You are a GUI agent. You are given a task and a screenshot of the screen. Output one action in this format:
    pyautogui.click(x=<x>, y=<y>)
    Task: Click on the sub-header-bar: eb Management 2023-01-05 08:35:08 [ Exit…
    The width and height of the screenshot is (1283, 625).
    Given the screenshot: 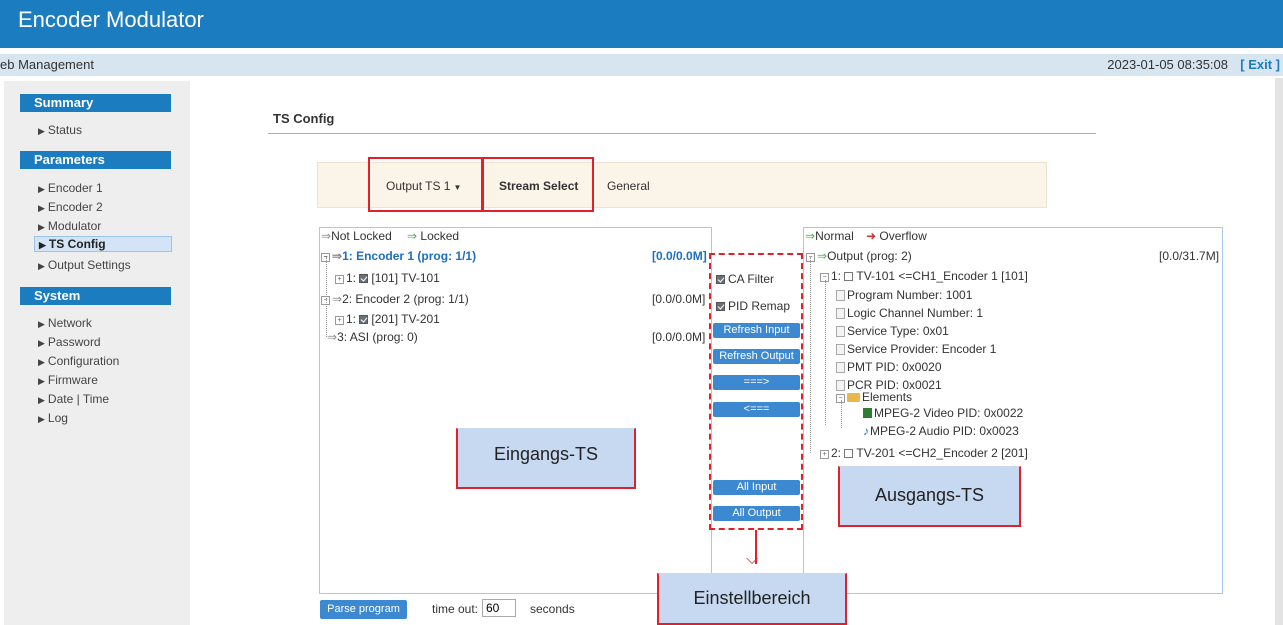 What is the action you would take?
    pyautogui.click(x=641, y=65)
    